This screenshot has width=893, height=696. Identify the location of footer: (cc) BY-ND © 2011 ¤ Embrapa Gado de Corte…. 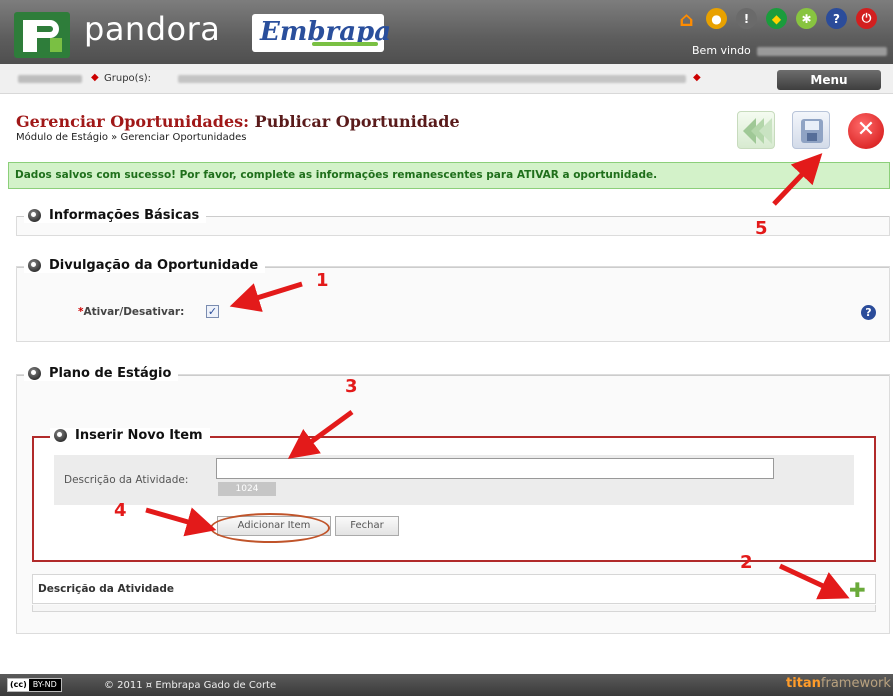
(446, 685).